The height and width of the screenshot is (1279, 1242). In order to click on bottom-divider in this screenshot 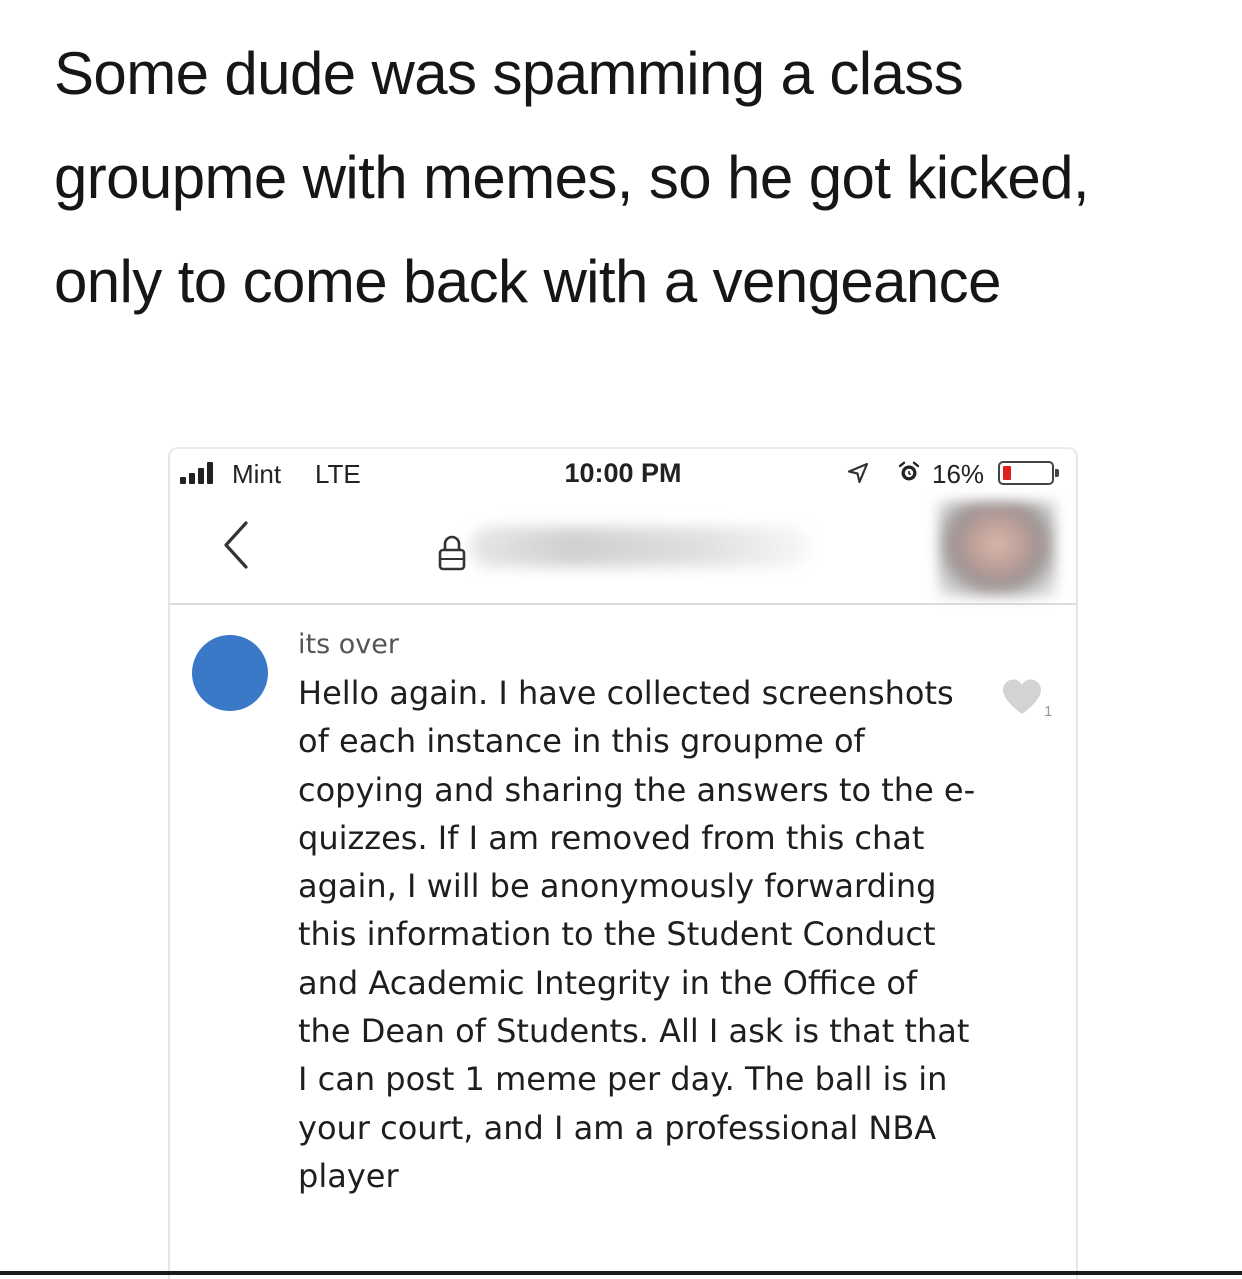, I will do `click(621, 1273)`.